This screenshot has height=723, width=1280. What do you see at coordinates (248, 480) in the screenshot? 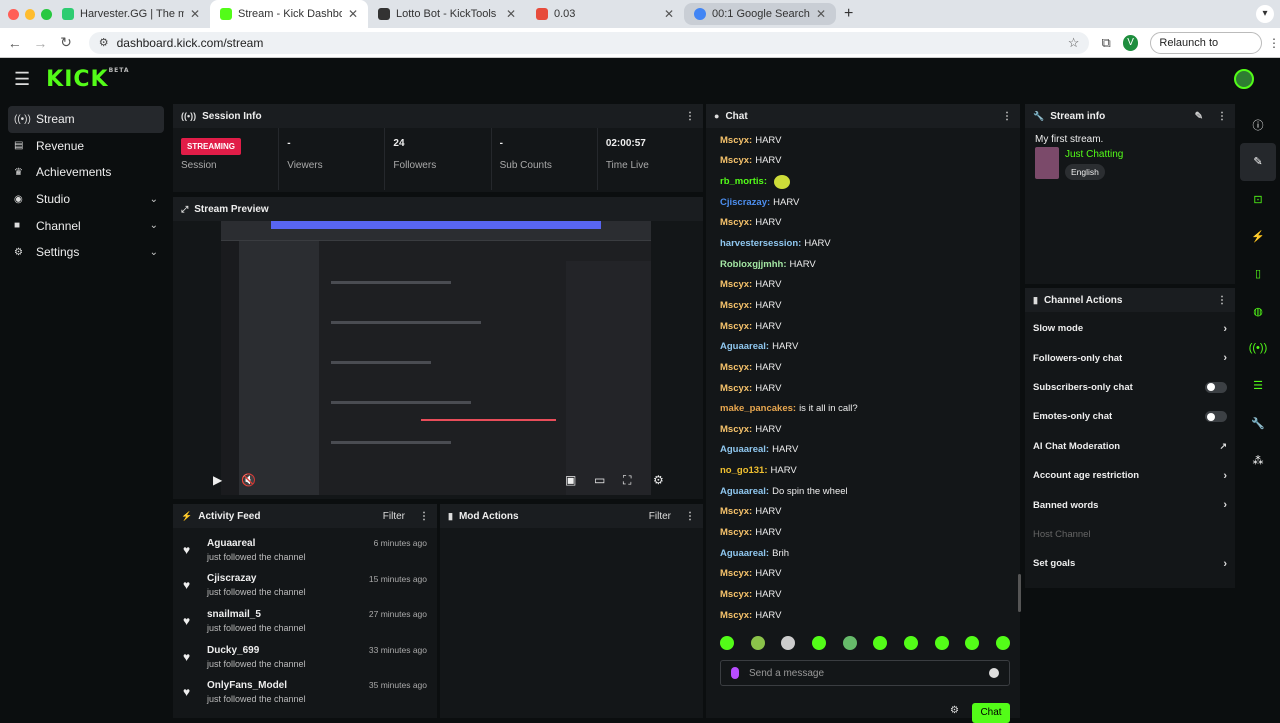
I see `mute-icon: 🔇` at bounding box center [248, 480].